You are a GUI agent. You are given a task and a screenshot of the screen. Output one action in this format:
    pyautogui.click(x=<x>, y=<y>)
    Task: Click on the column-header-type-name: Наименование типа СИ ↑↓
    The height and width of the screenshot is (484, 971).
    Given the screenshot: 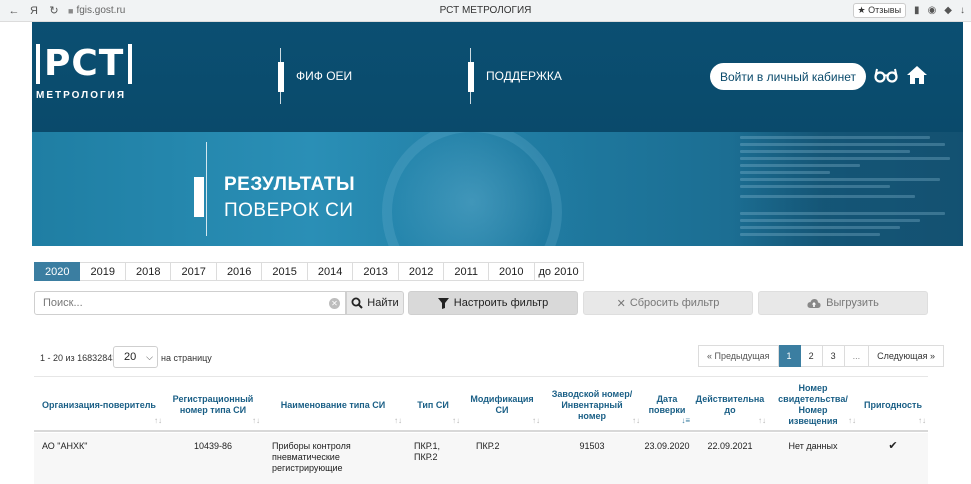 What is the action you would take?
    pyautogui.click(x=333, y=405)
    